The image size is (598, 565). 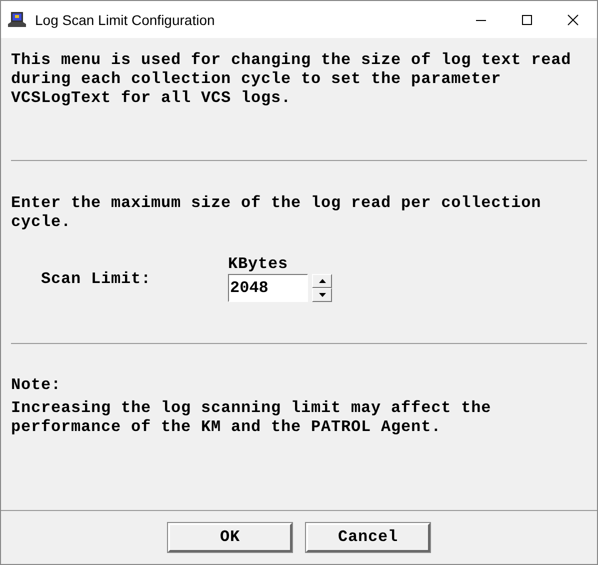 I want to click on maximize-icon, so click(x=527, y=20).